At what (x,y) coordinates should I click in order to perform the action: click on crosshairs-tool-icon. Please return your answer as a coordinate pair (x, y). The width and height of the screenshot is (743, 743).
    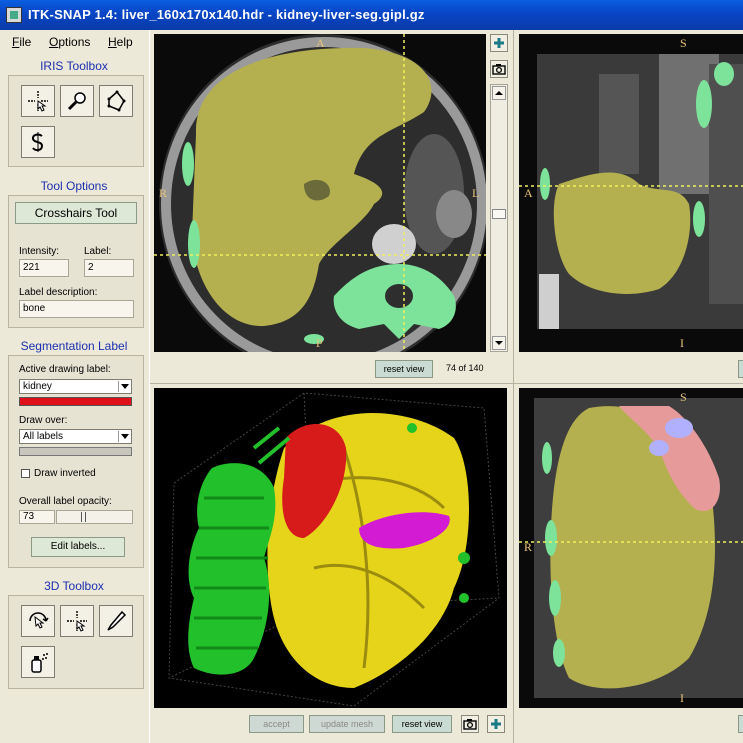
    Looking at the image, I should click on (38, 101).